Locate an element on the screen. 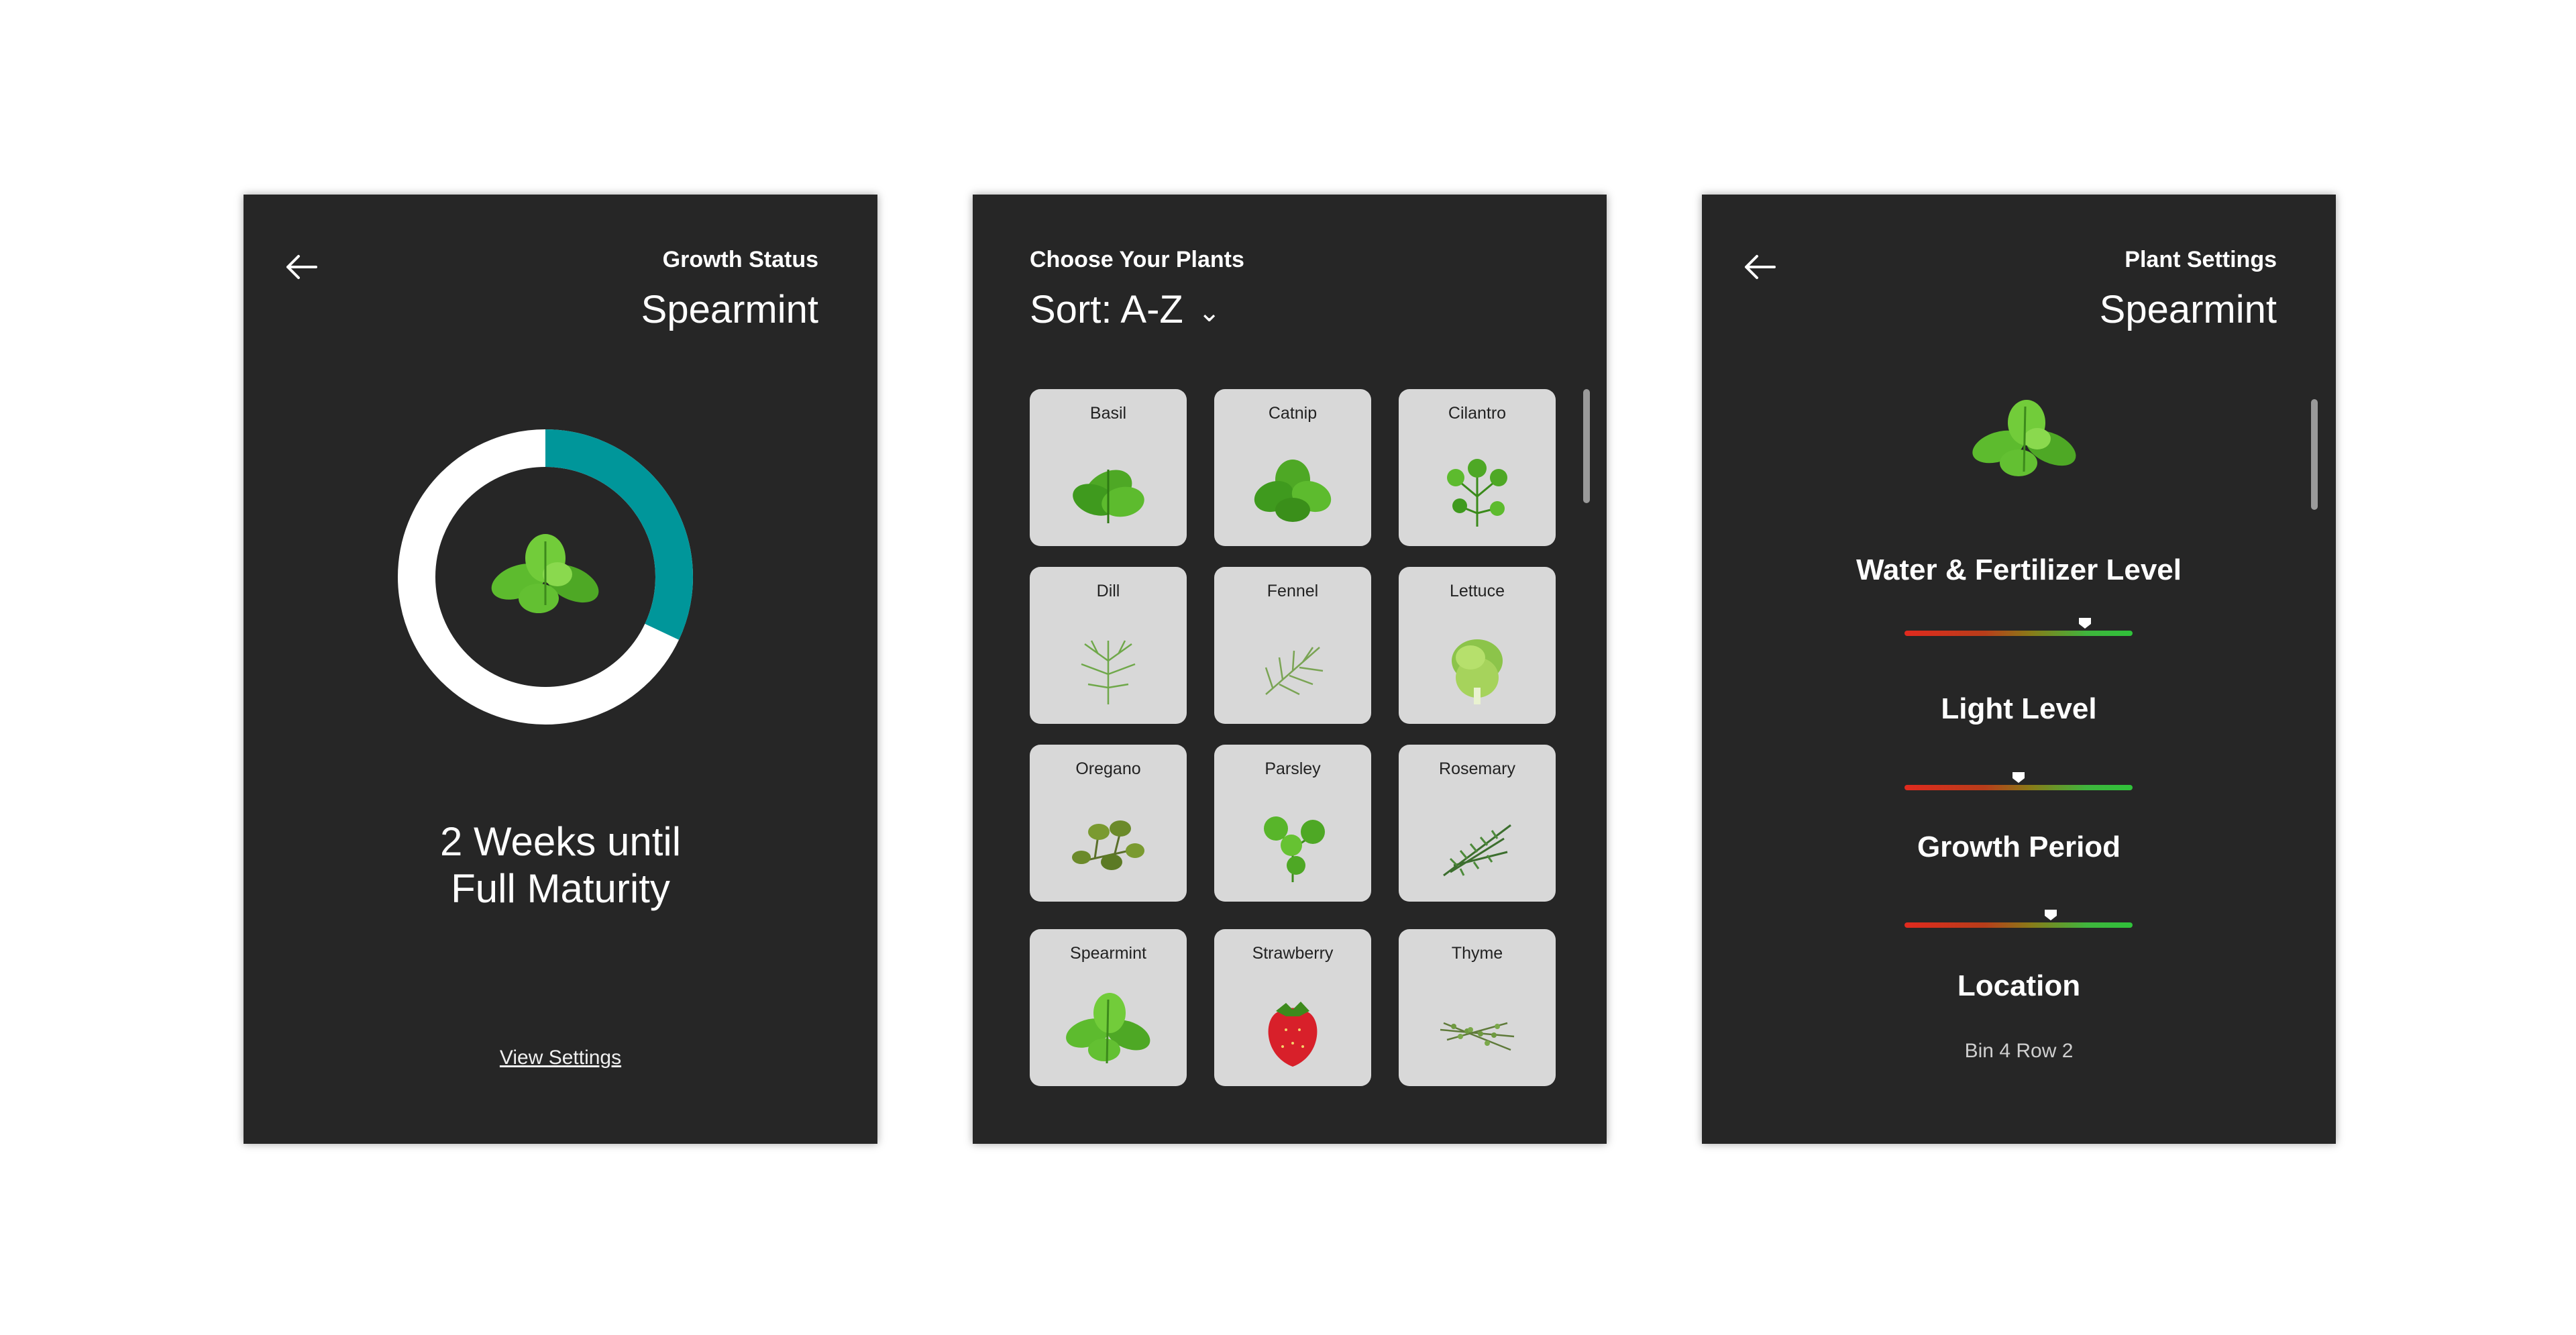  plant-tile-dill: Dill is located at coordinates (1108, 645).